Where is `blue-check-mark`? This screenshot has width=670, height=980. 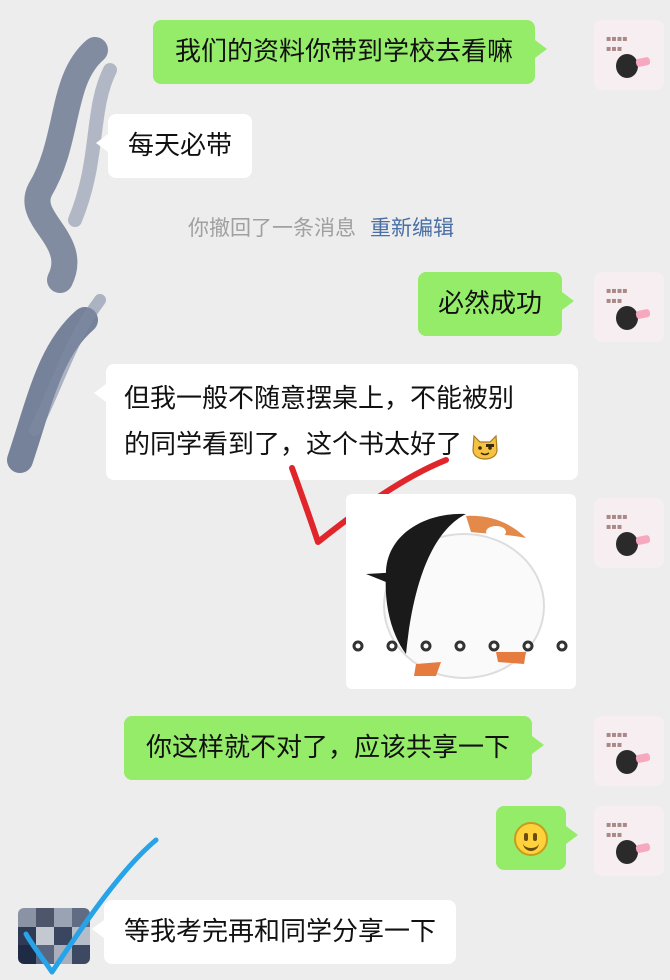 blue-check-mark is located at coordinates (91, 906).